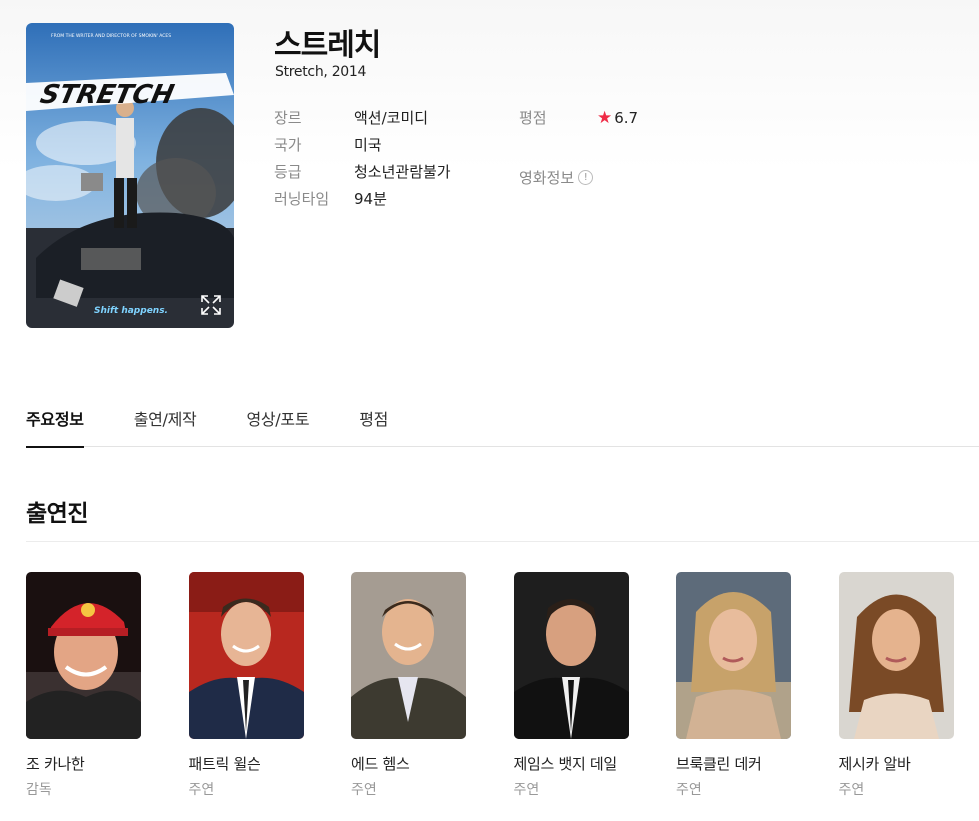  What do you see at coordinates (368, 145) in the screenshot?
I see `info-value: 미국` at bounding box center [368, 145].